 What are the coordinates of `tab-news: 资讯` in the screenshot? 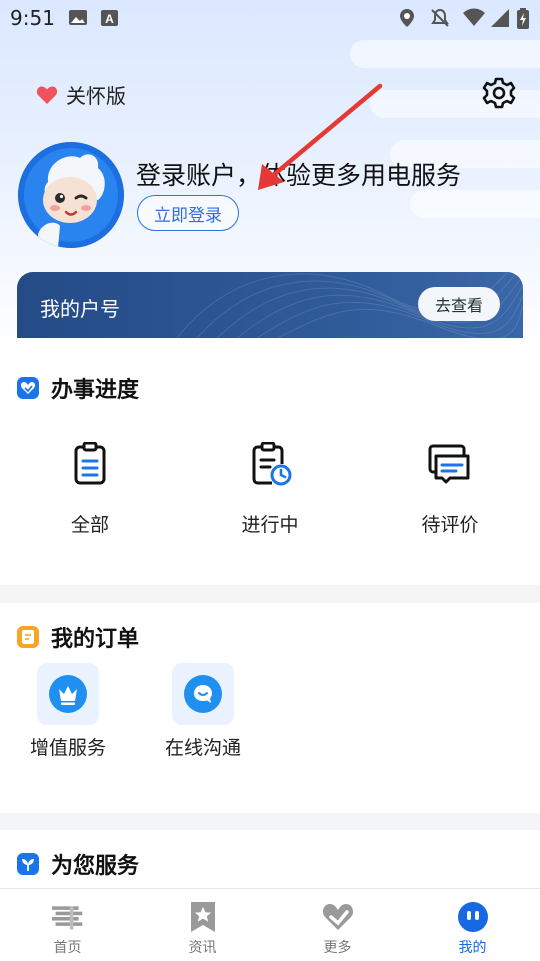 It's located at (202, 925).